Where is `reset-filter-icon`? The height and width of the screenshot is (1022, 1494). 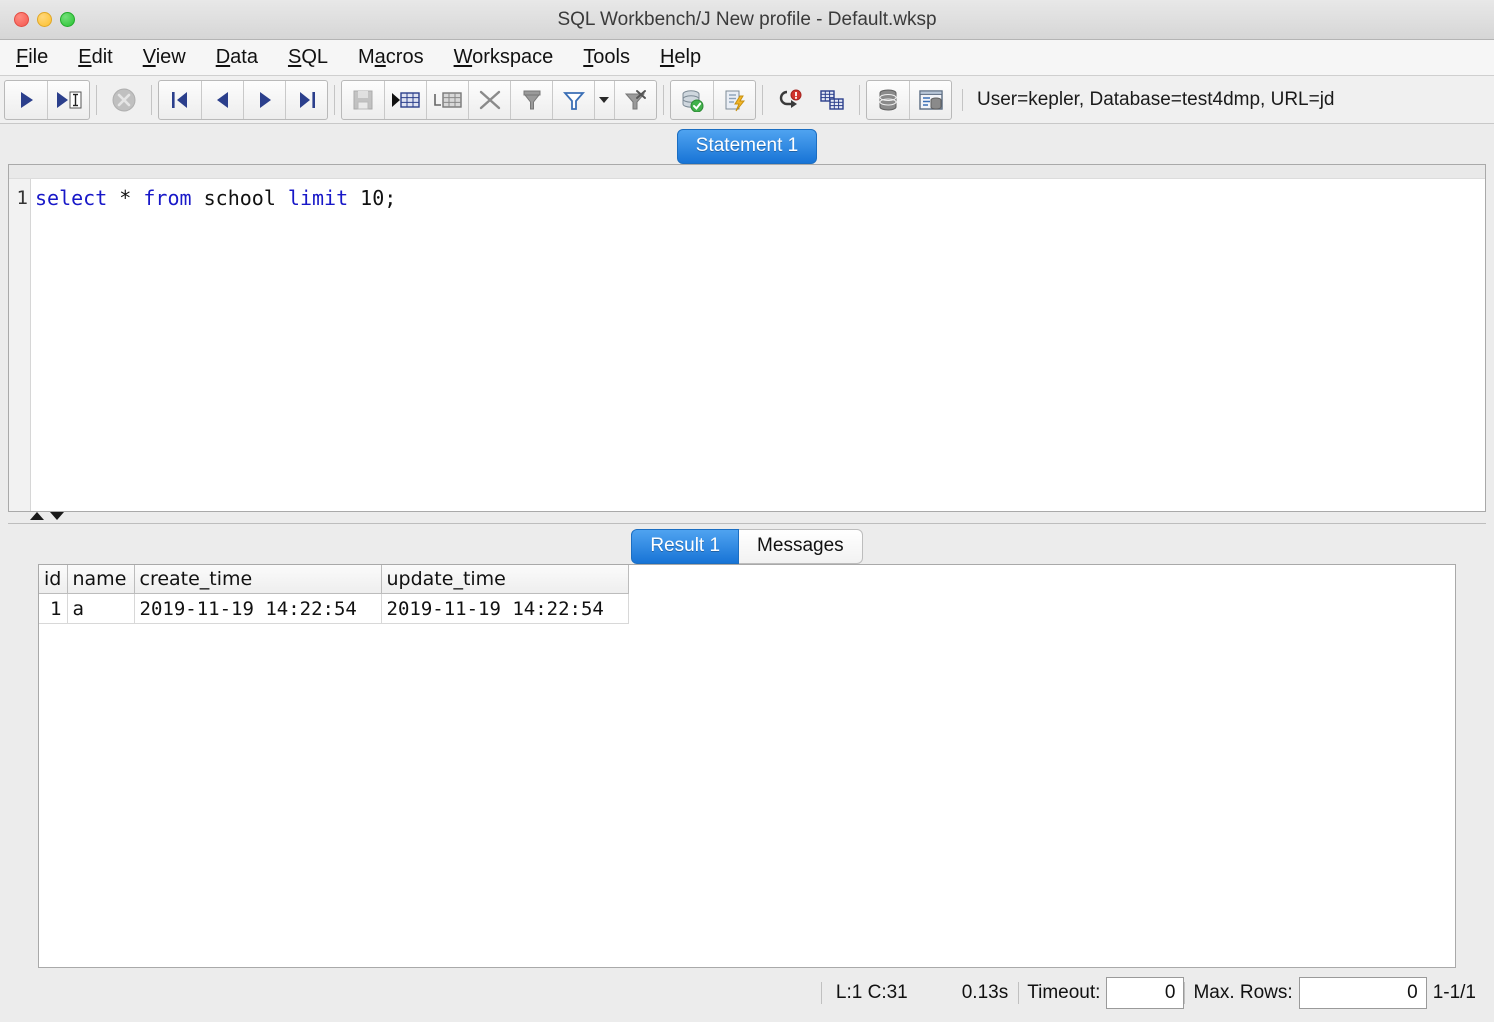
reset-filter-icon is located at coordinates (636, 100).